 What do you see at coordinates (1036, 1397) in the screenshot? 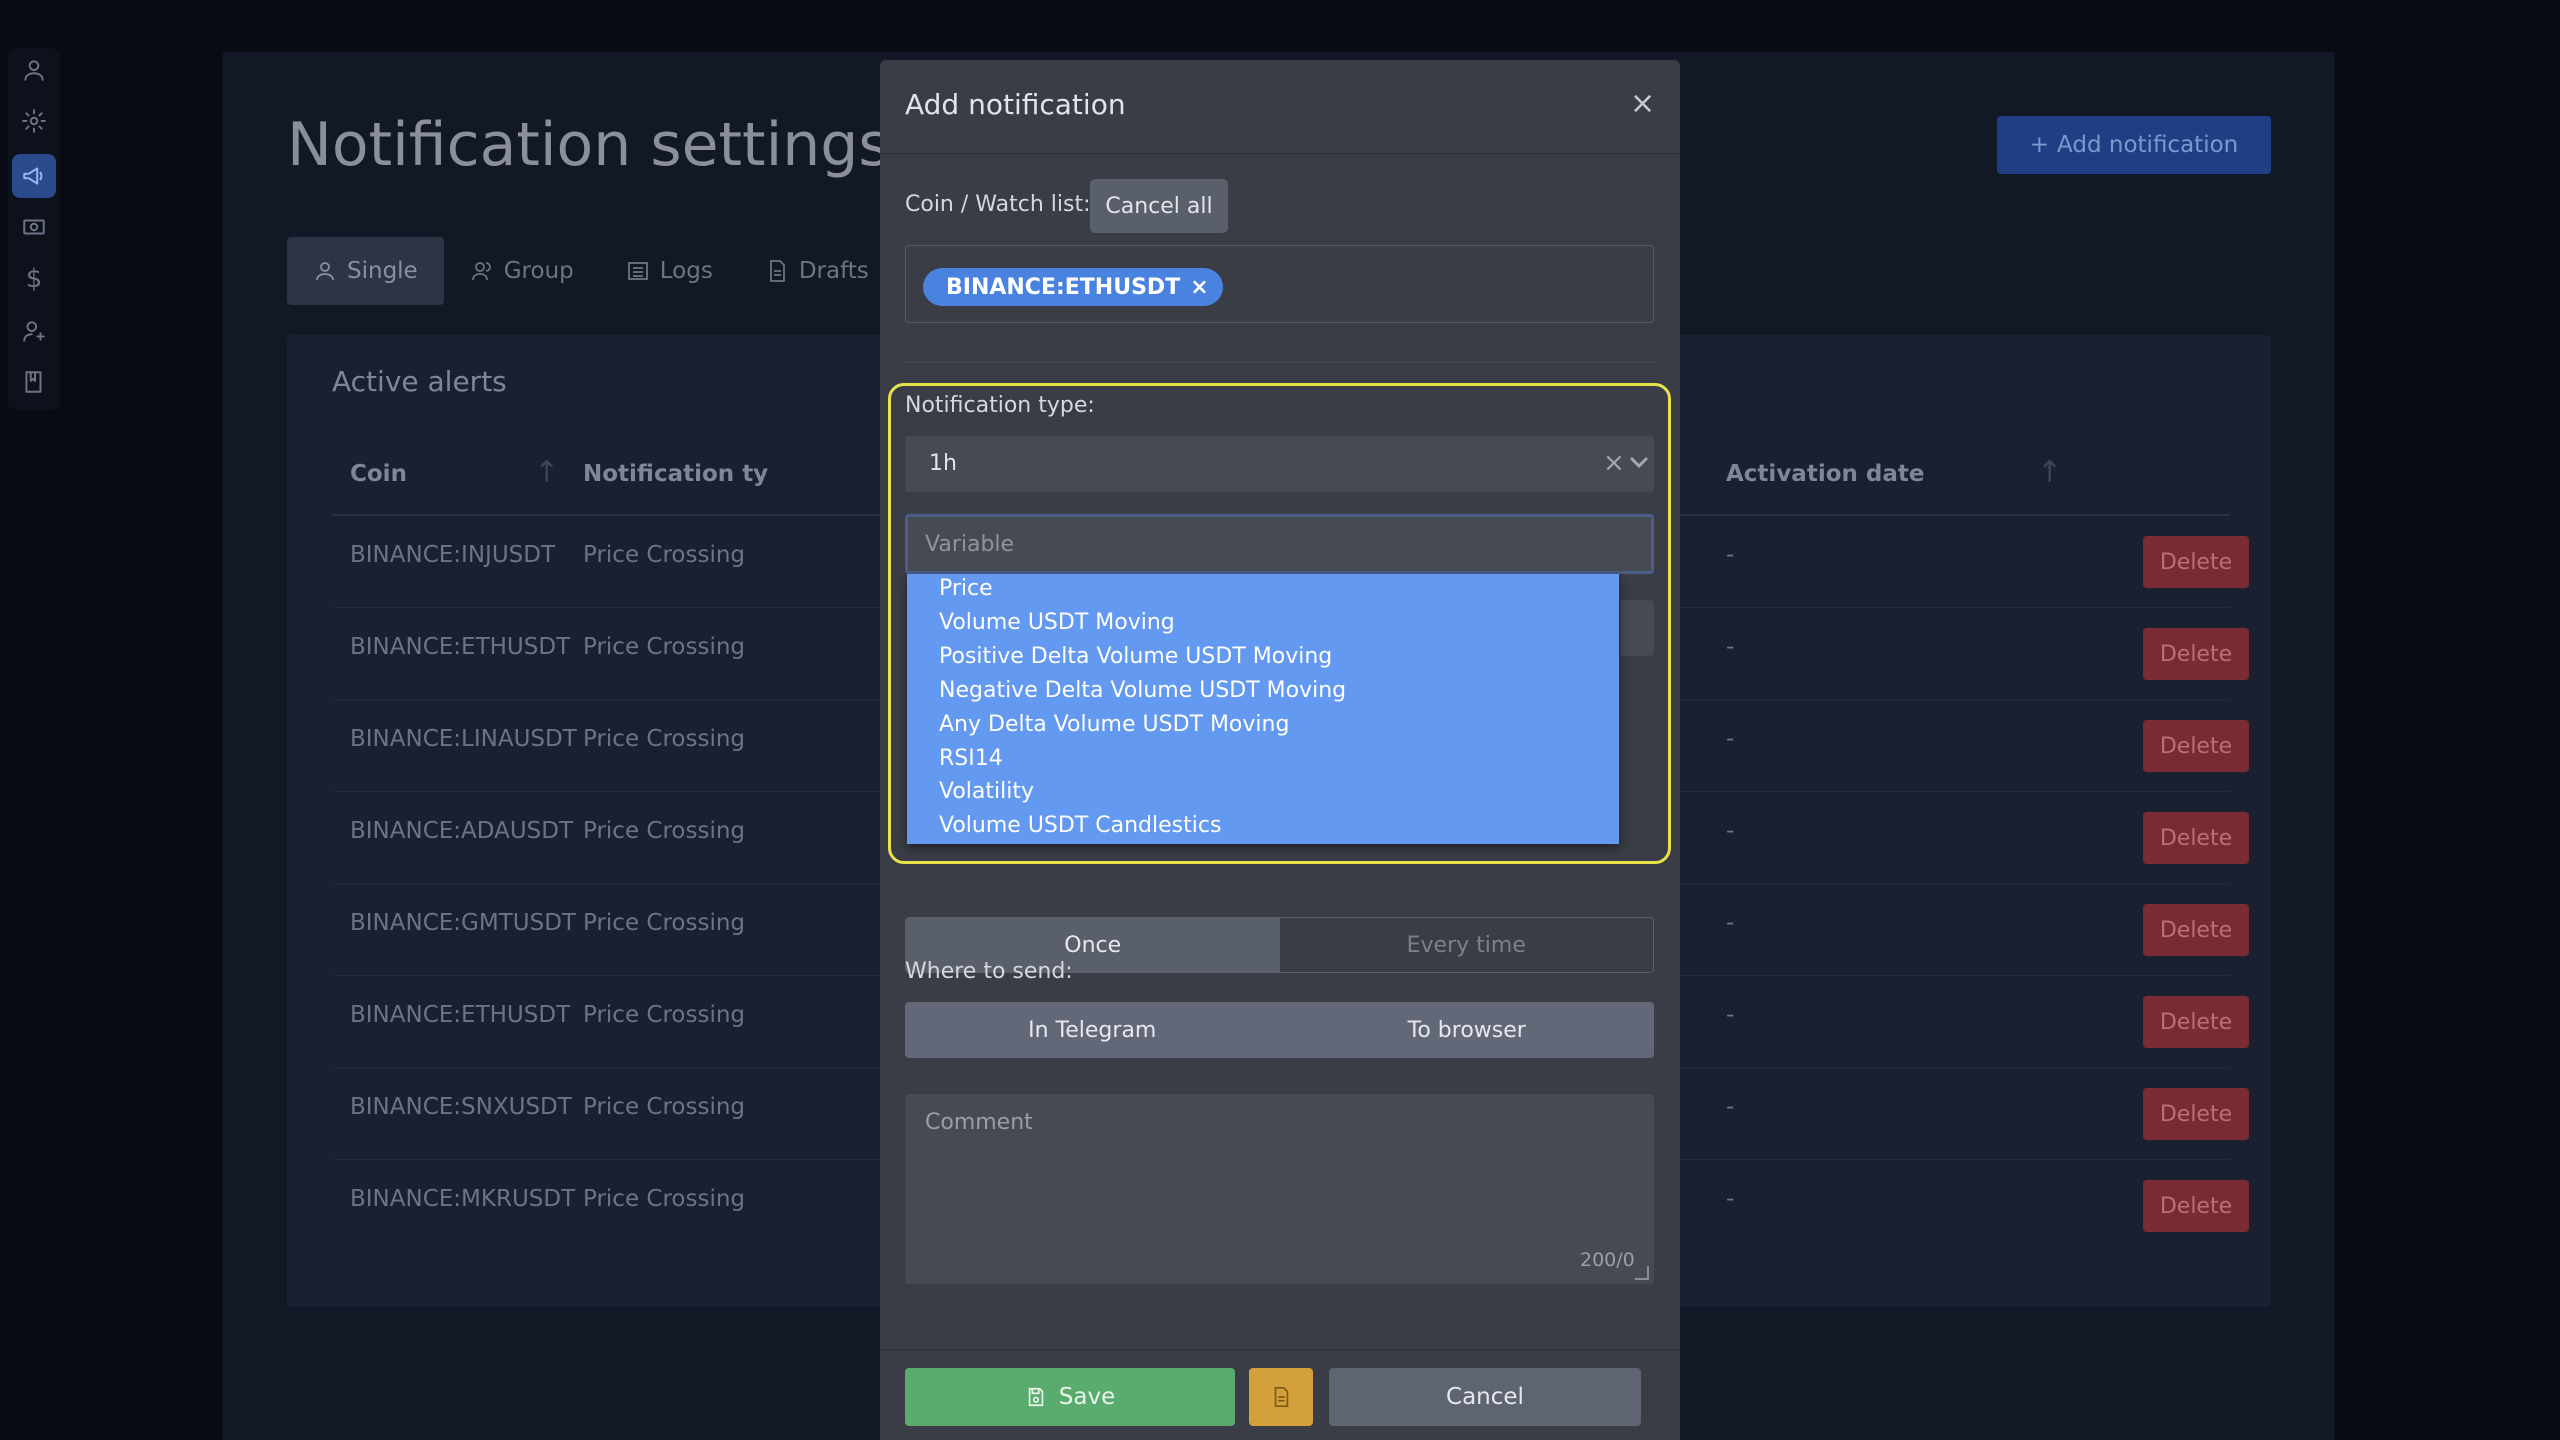
I see `save-icon` at bounding box center [1036, 1397].